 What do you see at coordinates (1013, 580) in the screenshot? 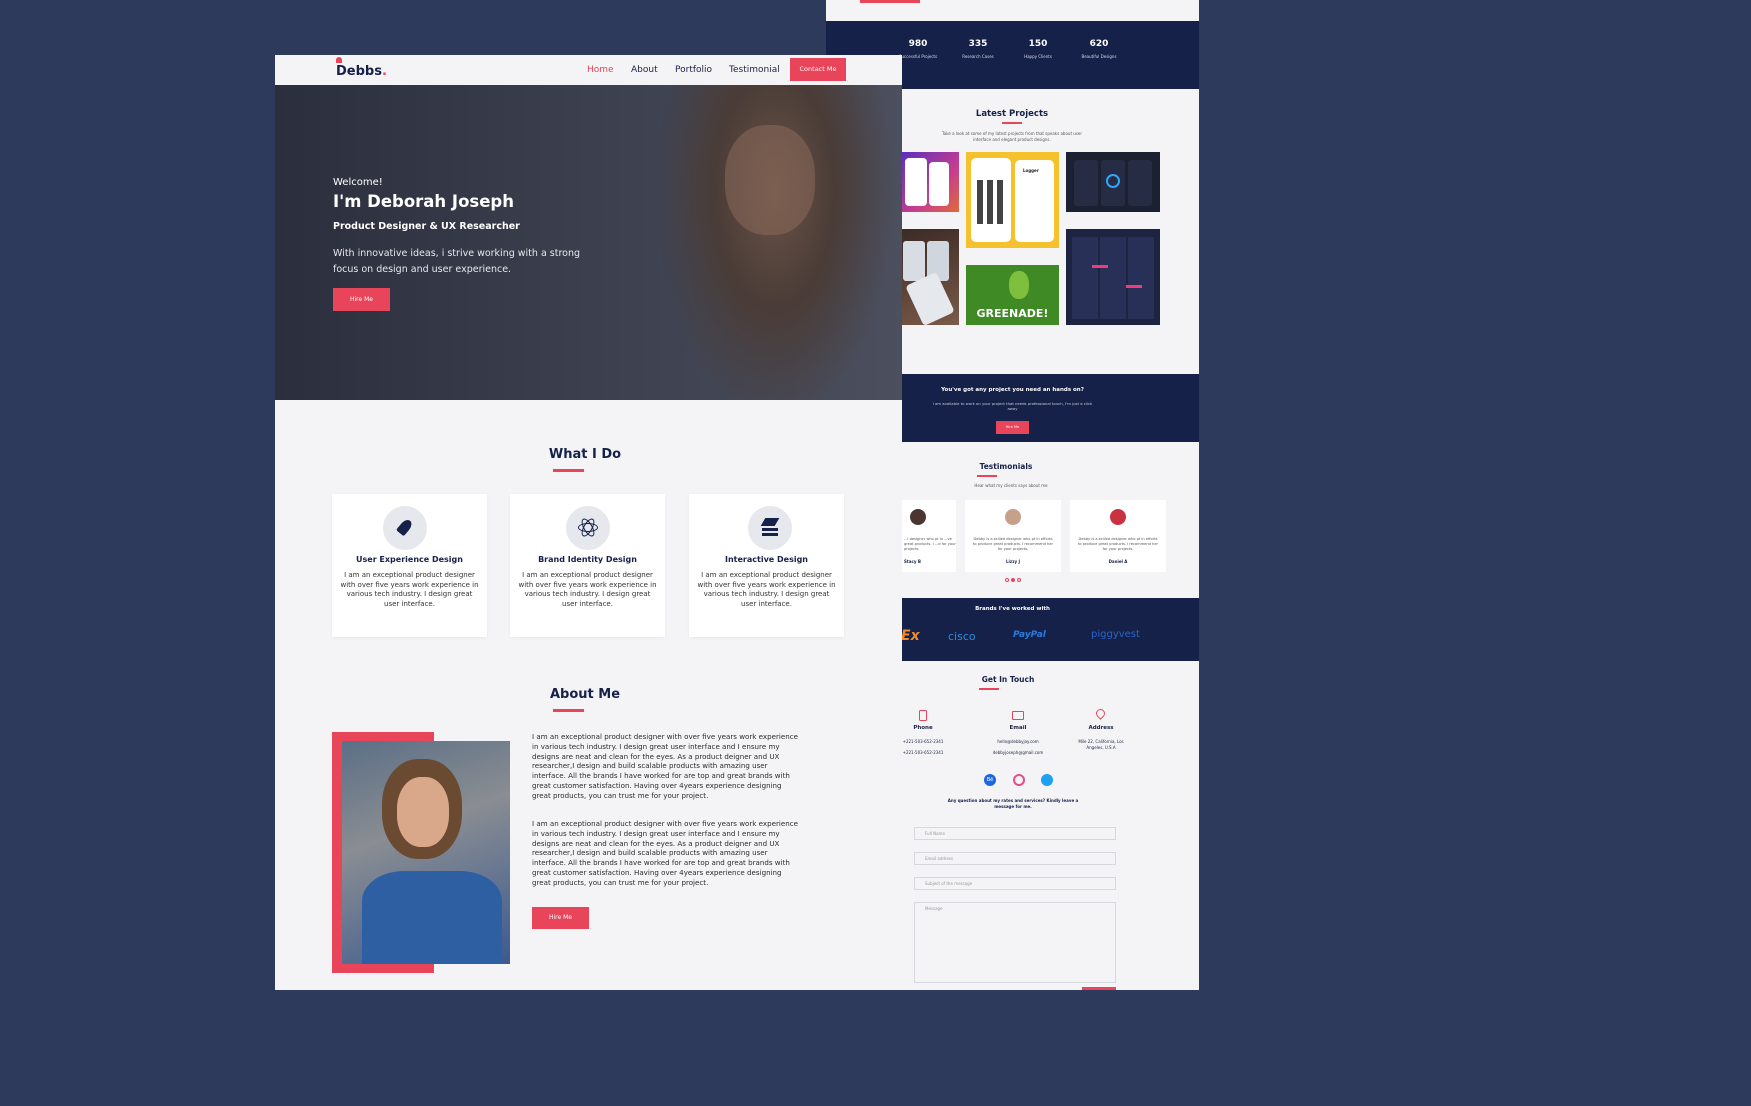
I see `carousel-dot-active` at bounding box center [1013, 580].